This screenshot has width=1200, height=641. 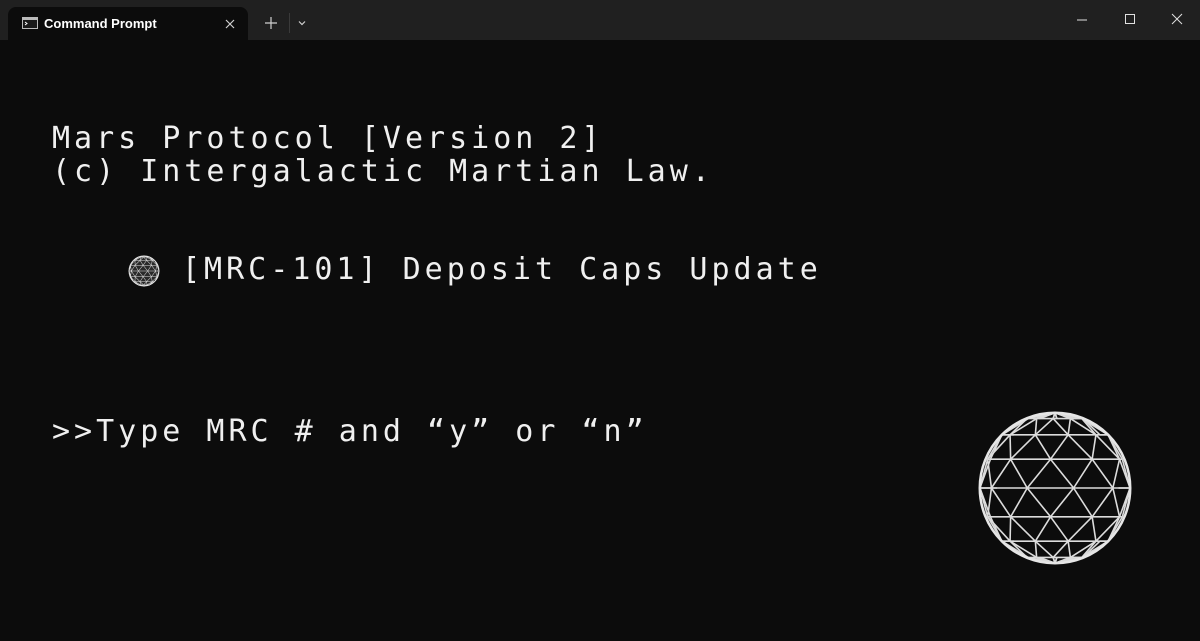 I want to click on header-line-1: Mars Protocol [Version 2], so click(x=328, y=138).